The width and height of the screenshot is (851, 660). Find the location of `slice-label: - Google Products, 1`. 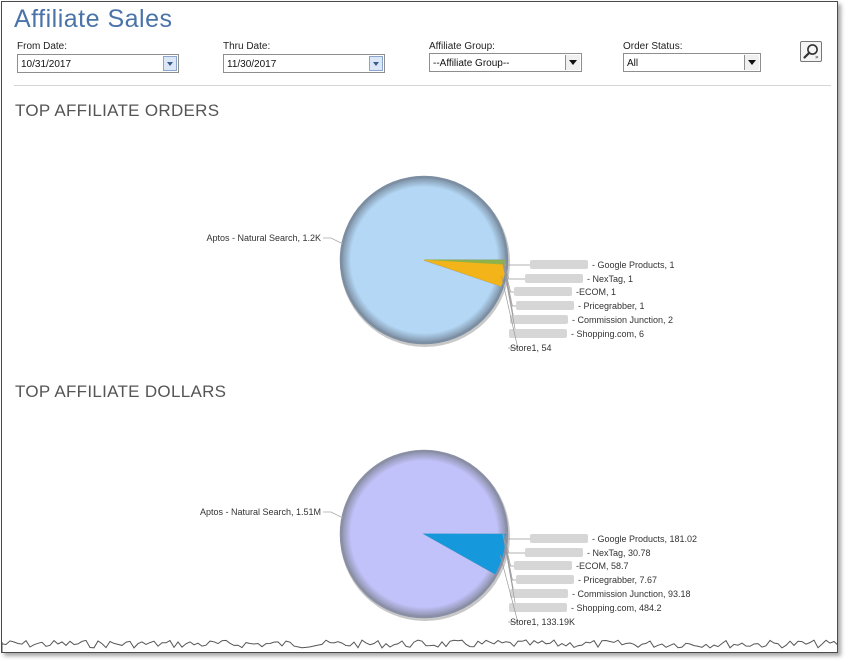

slice-label: - Google Products, 1 is located at coordinates (633, 265).